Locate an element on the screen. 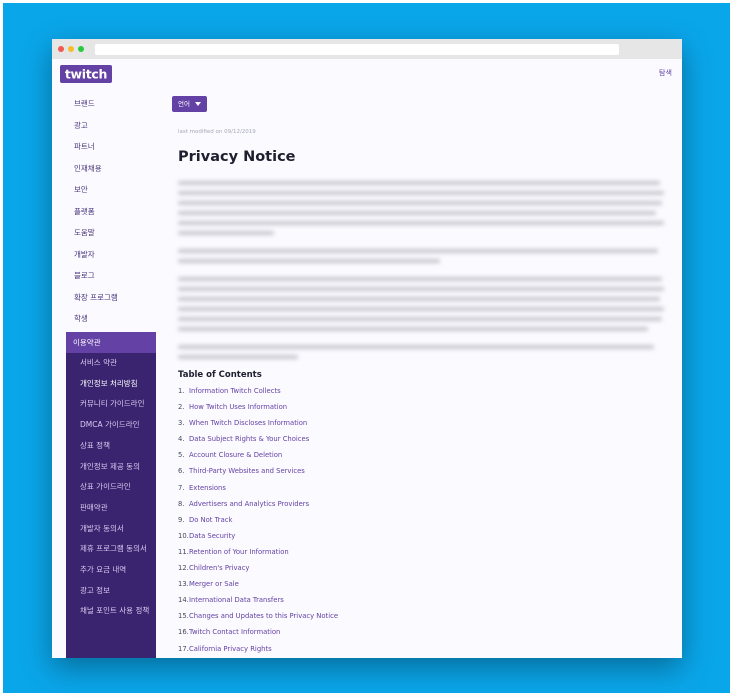  toc-item: 7. Extensions is located at coordinates (258, 488).